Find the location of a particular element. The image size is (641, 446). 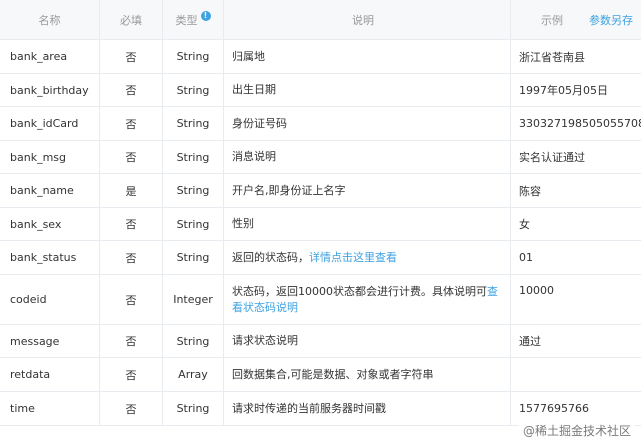

param-example: 1997年05月05日 is located at coordinates (563, 90).